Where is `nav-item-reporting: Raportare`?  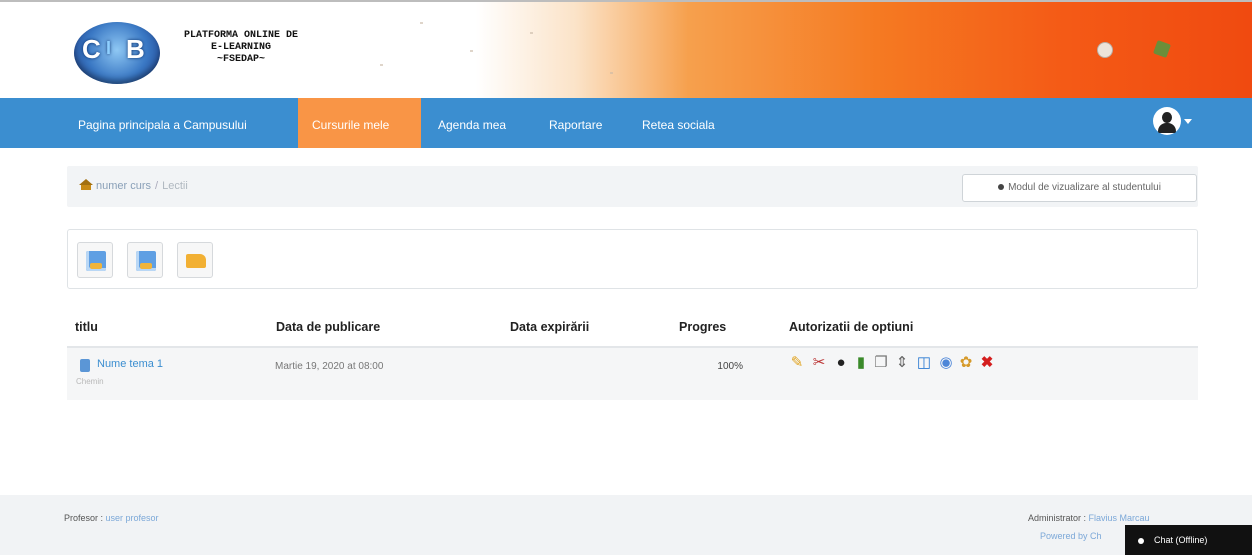
nav-item-reporting: Raportare is located at coordinates (575, 123).